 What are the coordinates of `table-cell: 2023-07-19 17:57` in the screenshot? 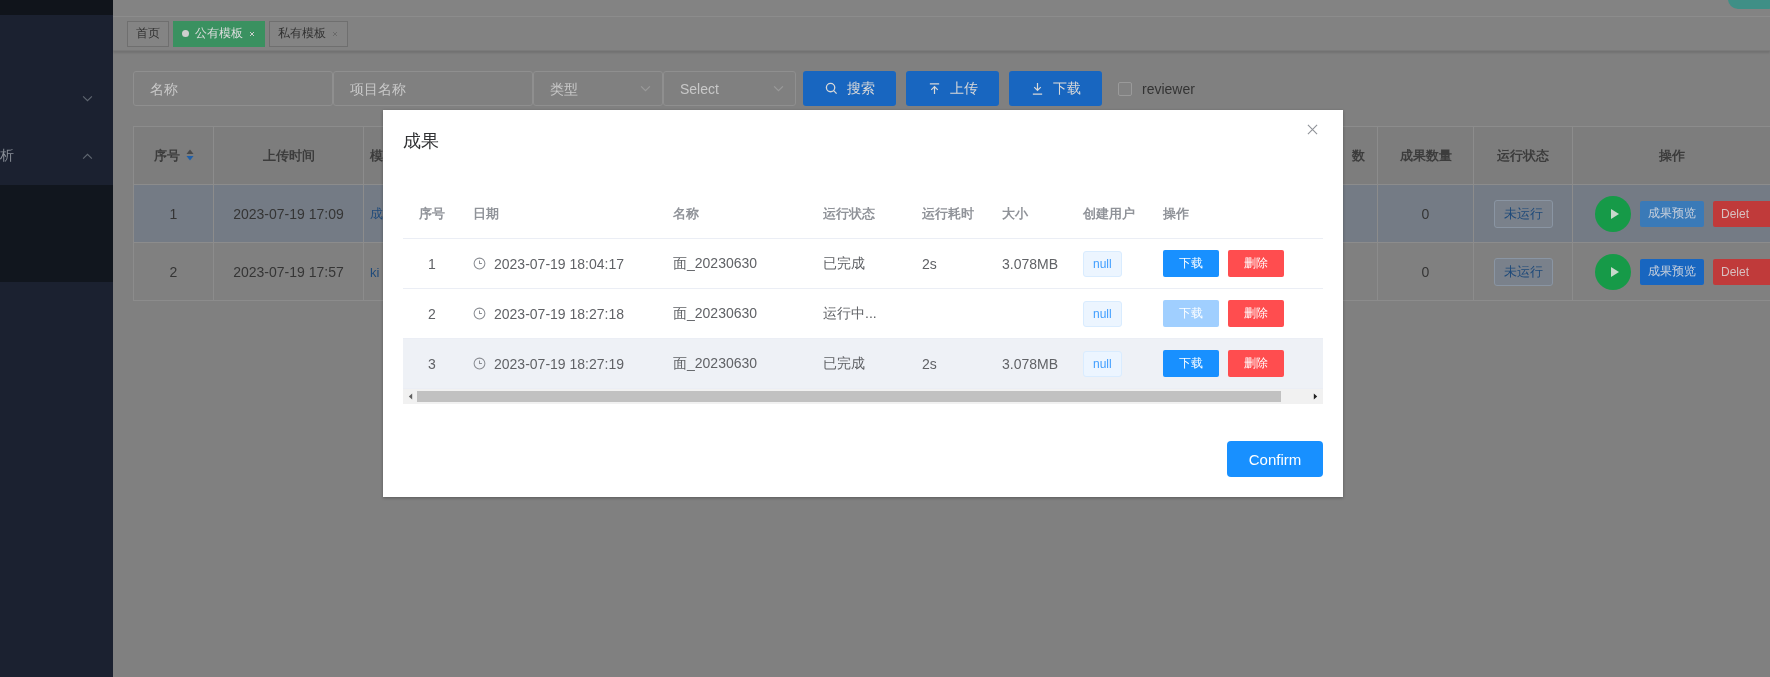 It's located at (288, 271).